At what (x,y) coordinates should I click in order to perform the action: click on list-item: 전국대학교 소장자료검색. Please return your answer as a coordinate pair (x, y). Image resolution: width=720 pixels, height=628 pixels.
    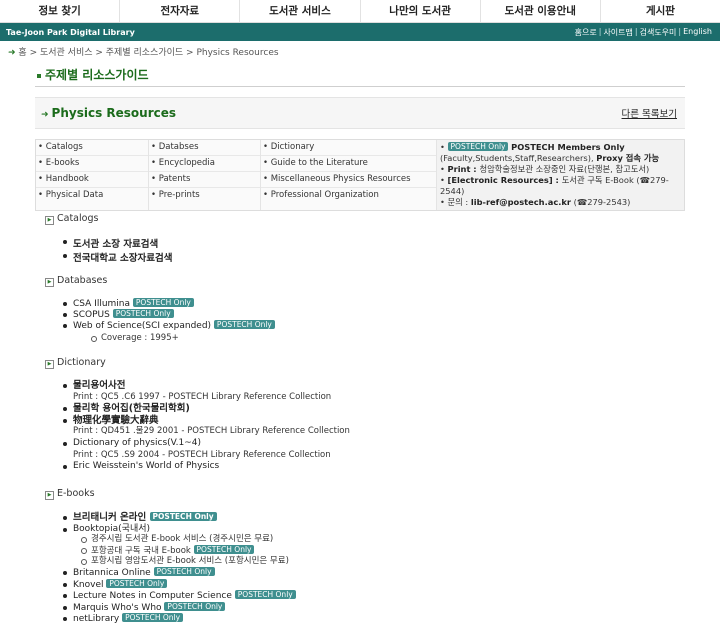
    Looking at the image, I should click on (117, 257).